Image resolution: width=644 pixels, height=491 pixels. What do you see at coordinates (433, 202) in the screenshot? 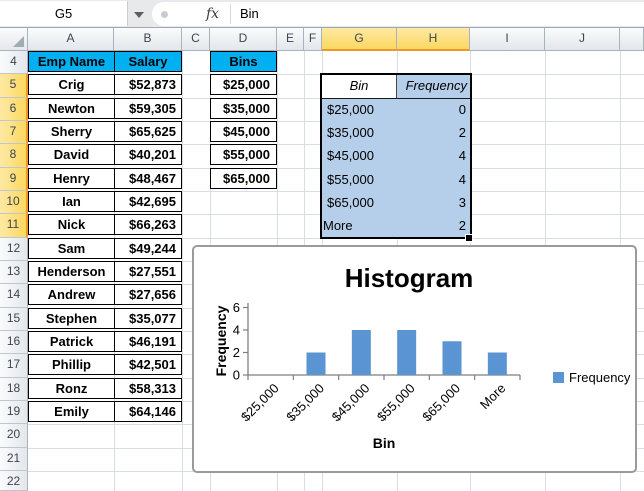
I see `cell-frequency-value: 3` at bounding box center [433, 202].